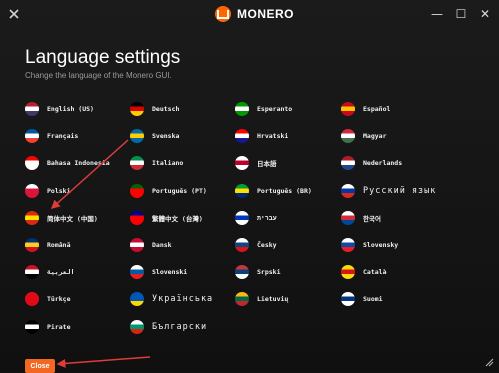  I want to click on language-label: 한국어, so click(372, 218).